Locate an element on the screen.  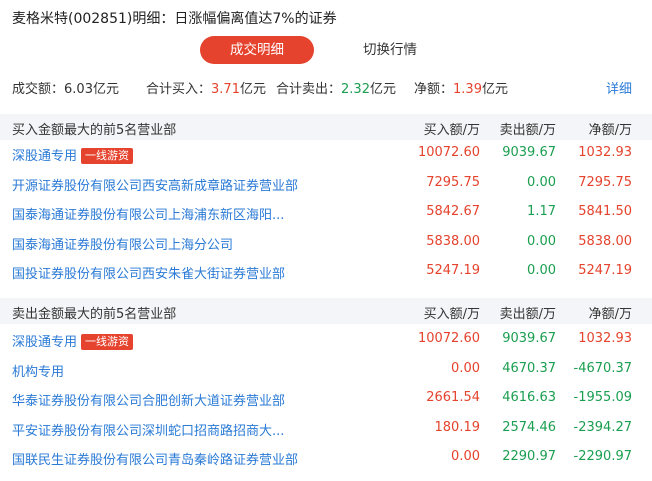
buy-section-header: 买入金额最大的前5名营业部 买入额/万 卖出额/万 净额/万 is located at coordinates (326, 127).